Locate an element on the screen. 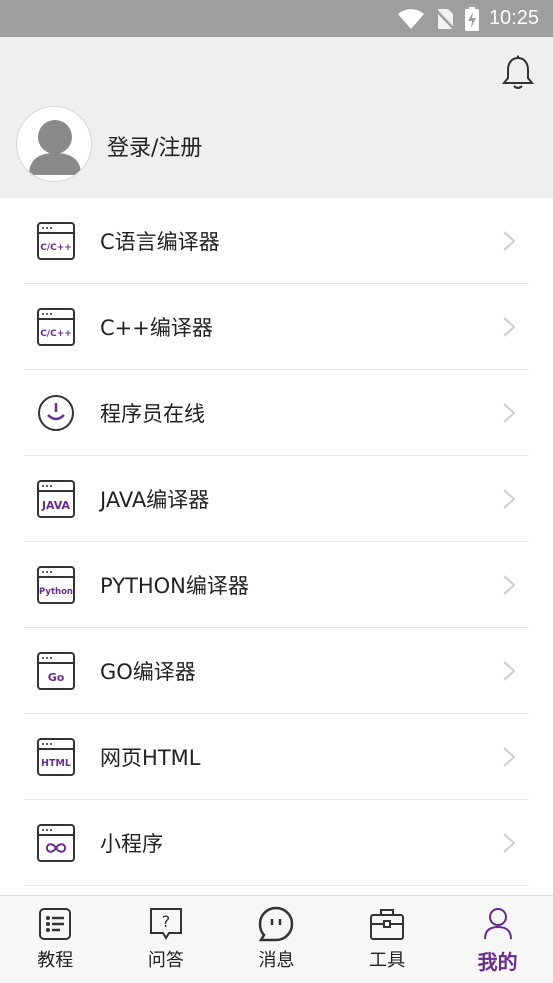 The width and height of the screenshot is (553, 983). tab-label: 教程 is located at coordinates (55, 960).